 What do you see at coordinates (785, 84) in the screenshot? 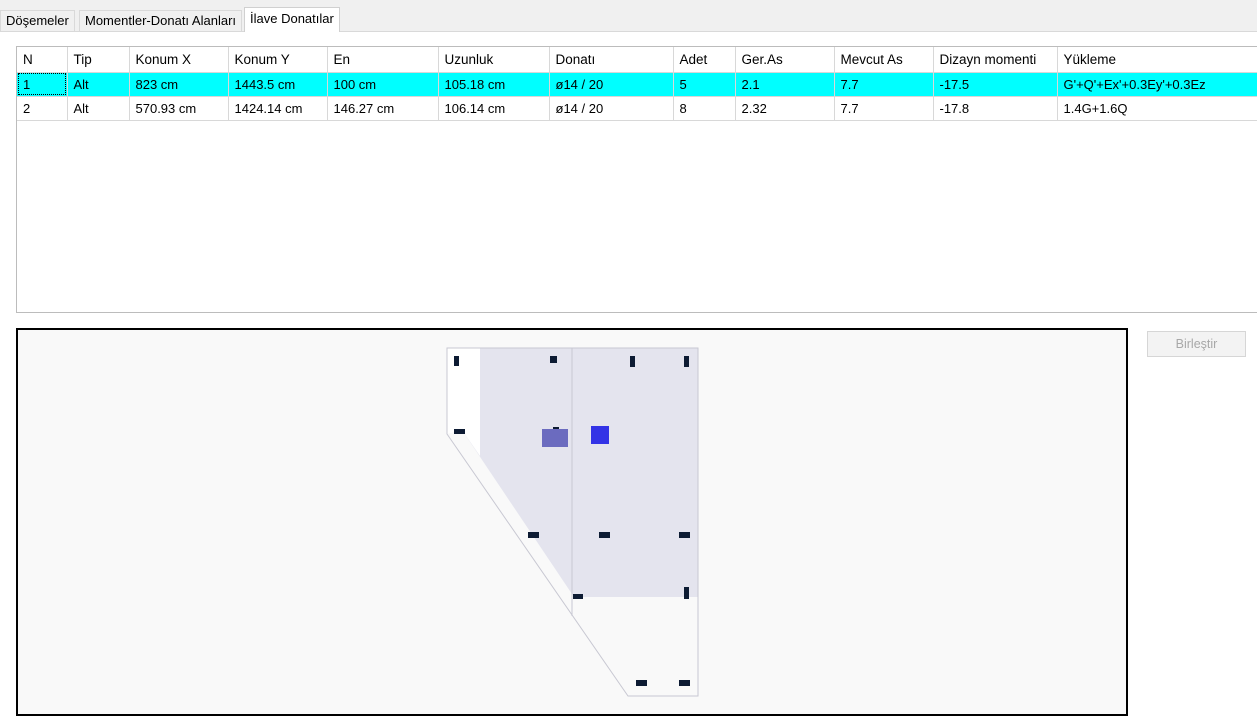
I see `cell-ger-as: 2.1` at bounding box center [785, 84].